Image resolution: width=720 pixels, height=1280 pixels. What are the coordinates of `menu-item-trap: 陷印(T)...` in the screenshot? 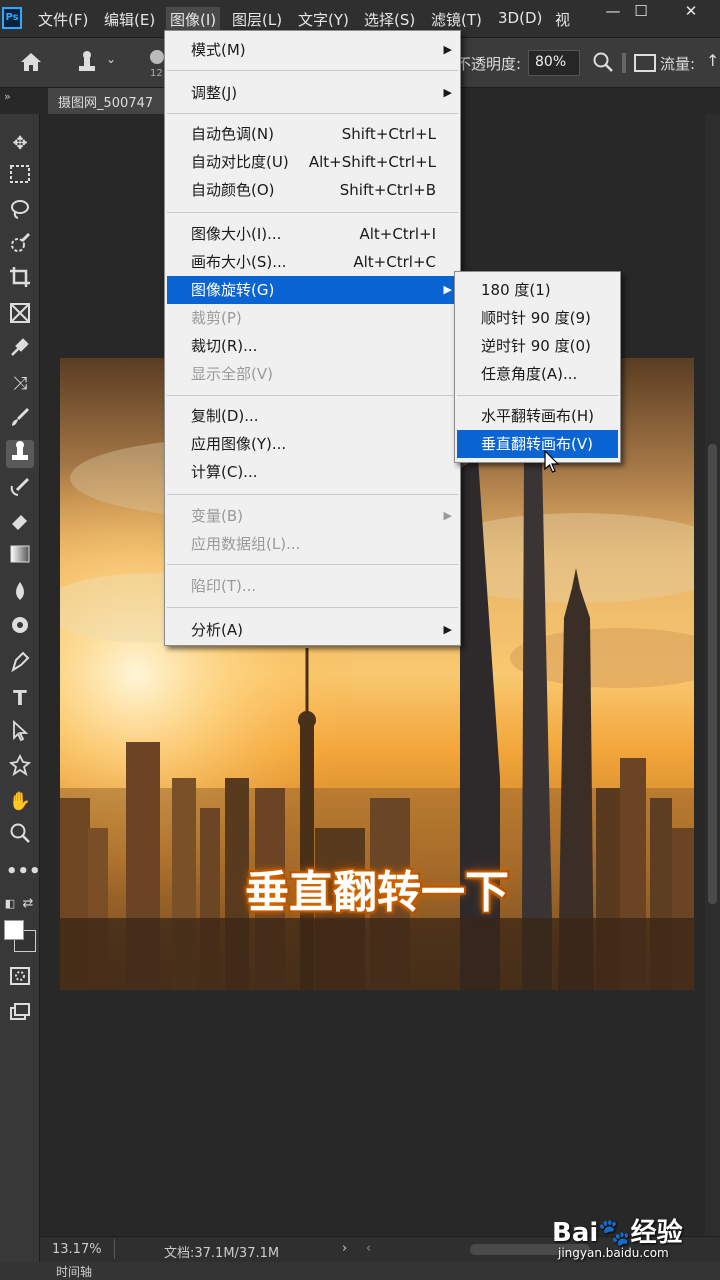 It's located at (312, 586).